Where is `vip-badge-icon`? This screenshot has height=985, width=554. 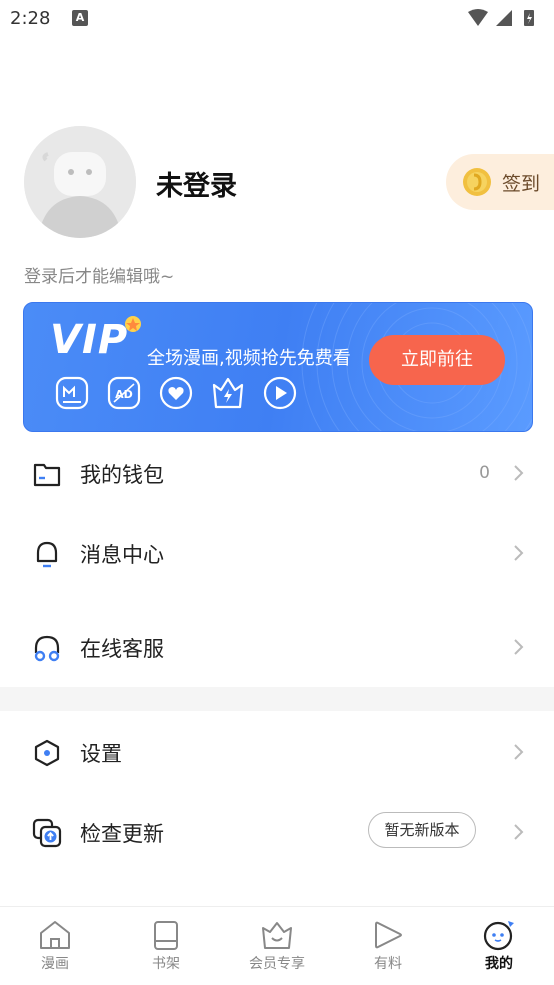 vip-badge-icon is located at coordinates (133, 324).